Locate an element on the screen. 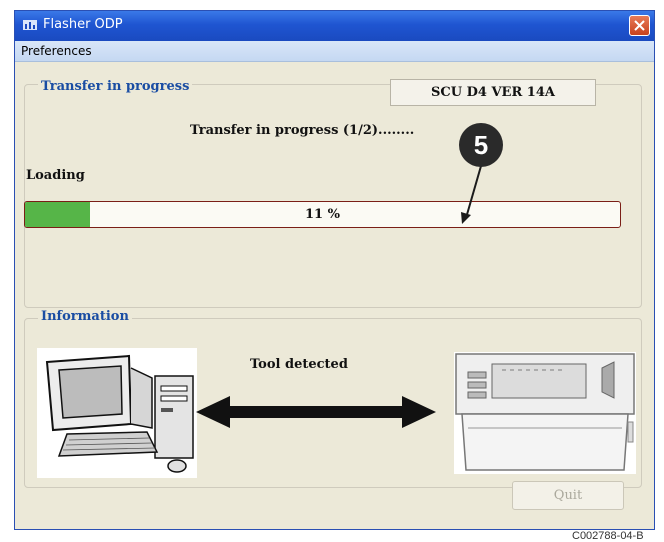 The height and width of the screenshot is (542, 664). close-icon is located at coordinates (639, 25).